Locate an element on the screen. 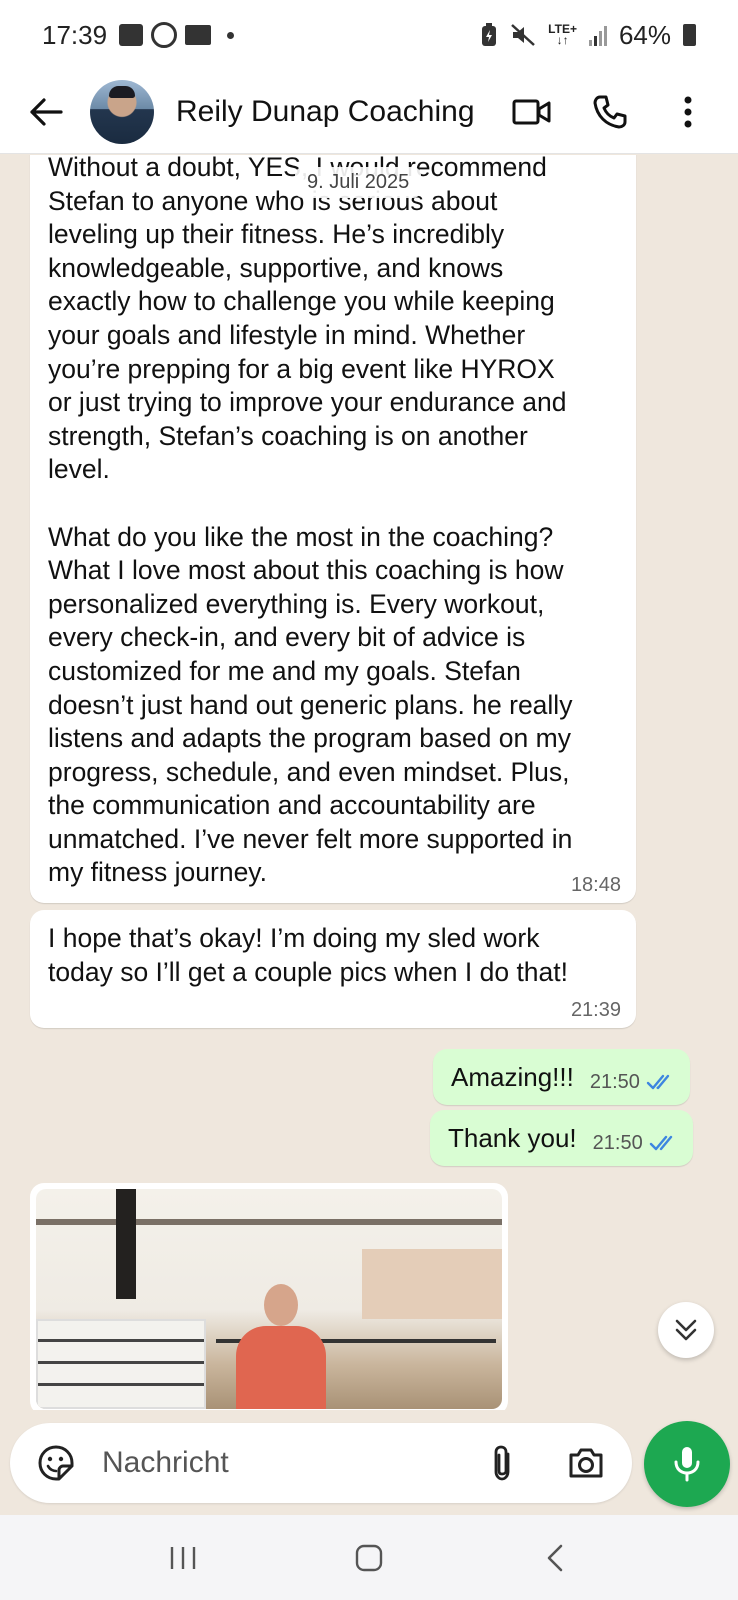 Image resolution: width=738 pixels, height=1600 pixels. back-button is located at coordinates (46, 112).